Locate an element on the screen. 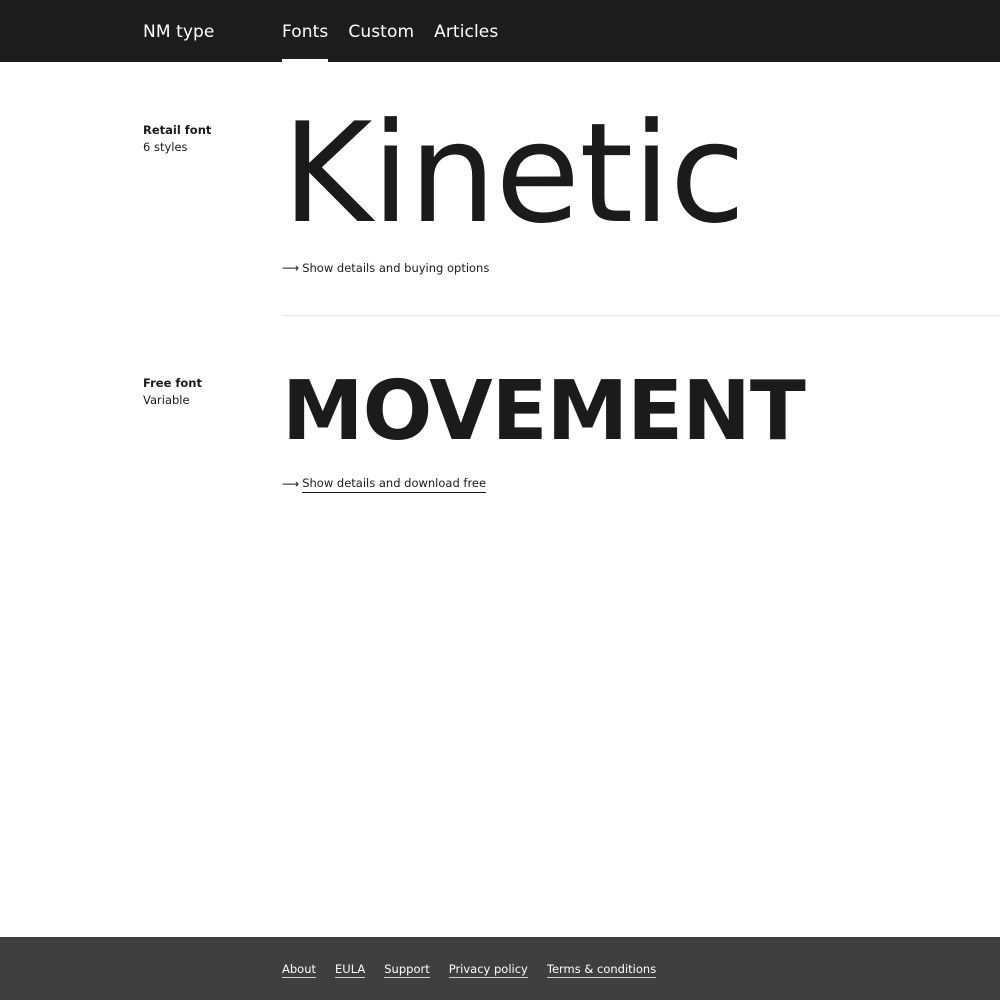 Image resolution: width=1000 pixels, height=1000 pixels. footer-link-about: About is located at coordinates (299, 969).